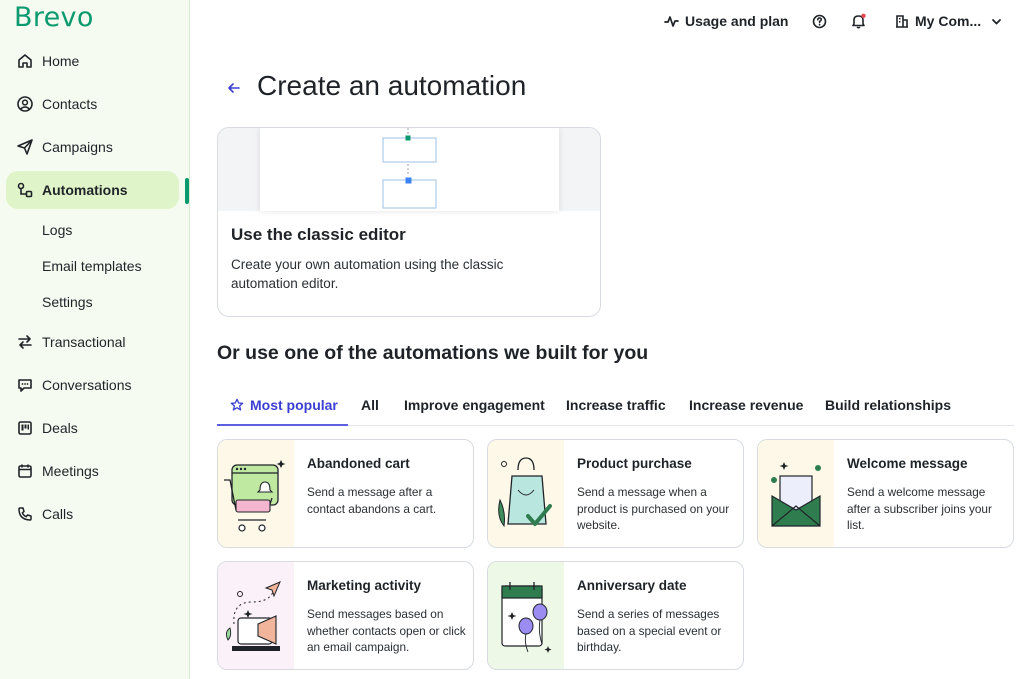 The height and width of the screenshot is (679, 1024). Describe the element at coordinates (58, 514) in the screenshot. I see `sidebar-item-label: Calls` at that location.